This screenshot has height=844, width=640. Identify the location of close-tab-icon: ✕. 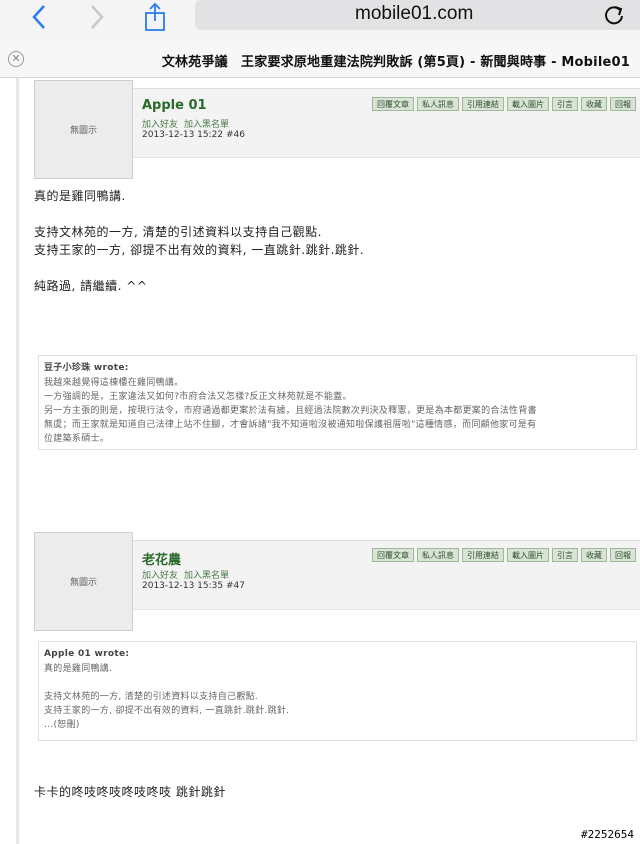
(16, 59).